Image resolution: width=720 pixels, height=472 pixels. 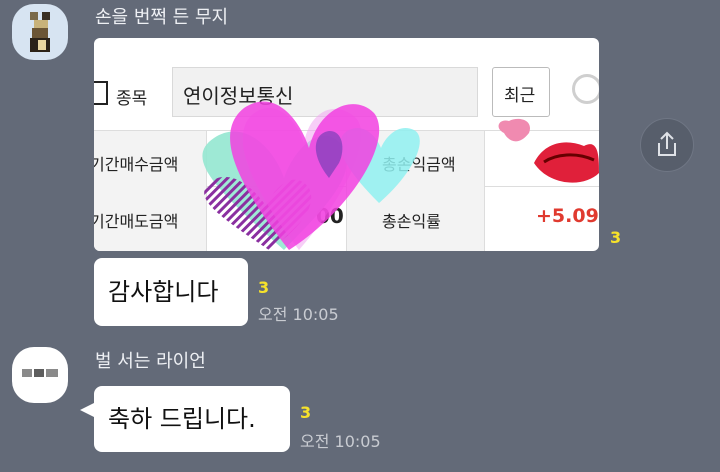 I want to click on avatar-ryan-image, so click(x=40, y=373).